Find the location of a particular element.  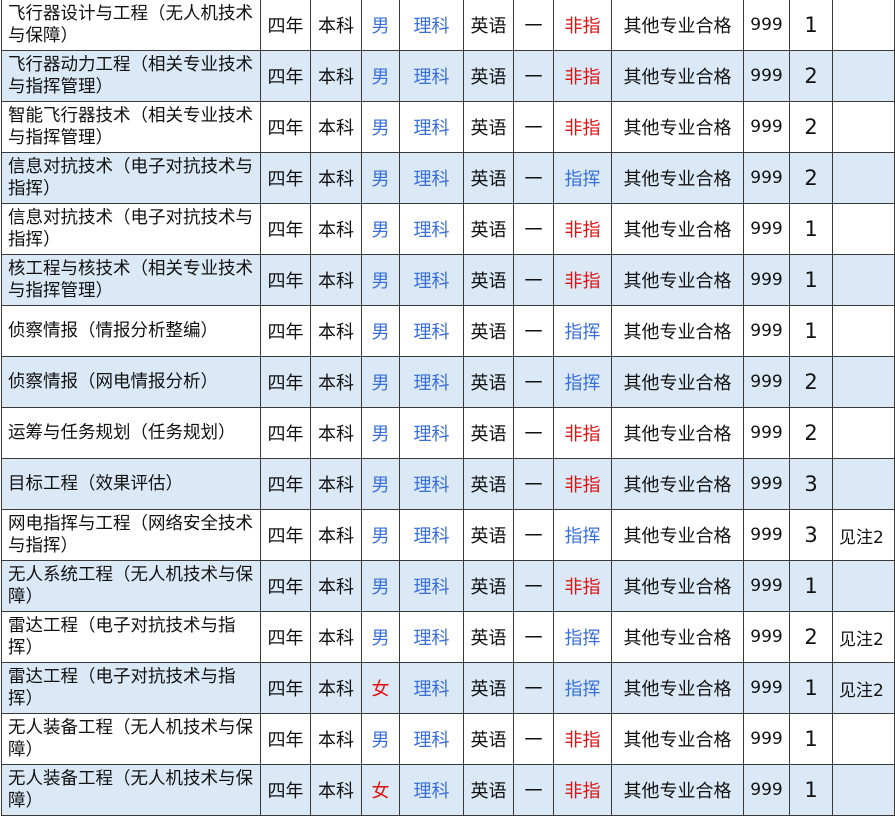

major-name-cell: 雷达工程（电子对抗技术与指挥） is located at coordinates (131, 637).